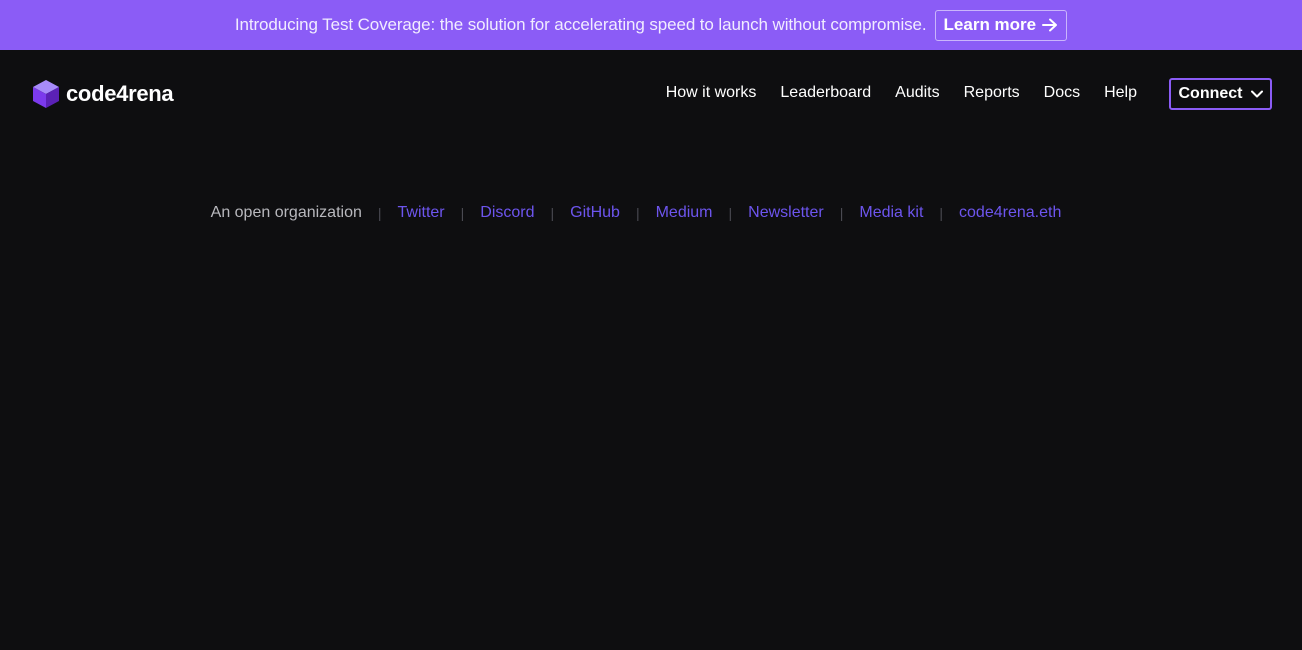 Image resolution: width=1302 pixels, height=650 pixels. Describe the element at coordinates (786, 213) in the screenshot. I see `footer-link-newsletter: Newsletter` at that location.